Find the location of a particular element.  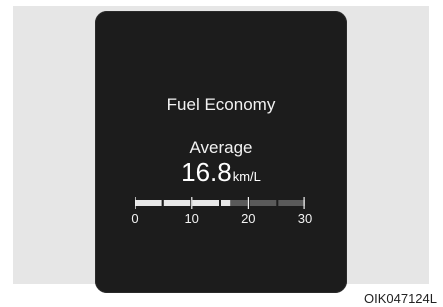

scale-label-30: 30 is located at coordinates (305, 218).